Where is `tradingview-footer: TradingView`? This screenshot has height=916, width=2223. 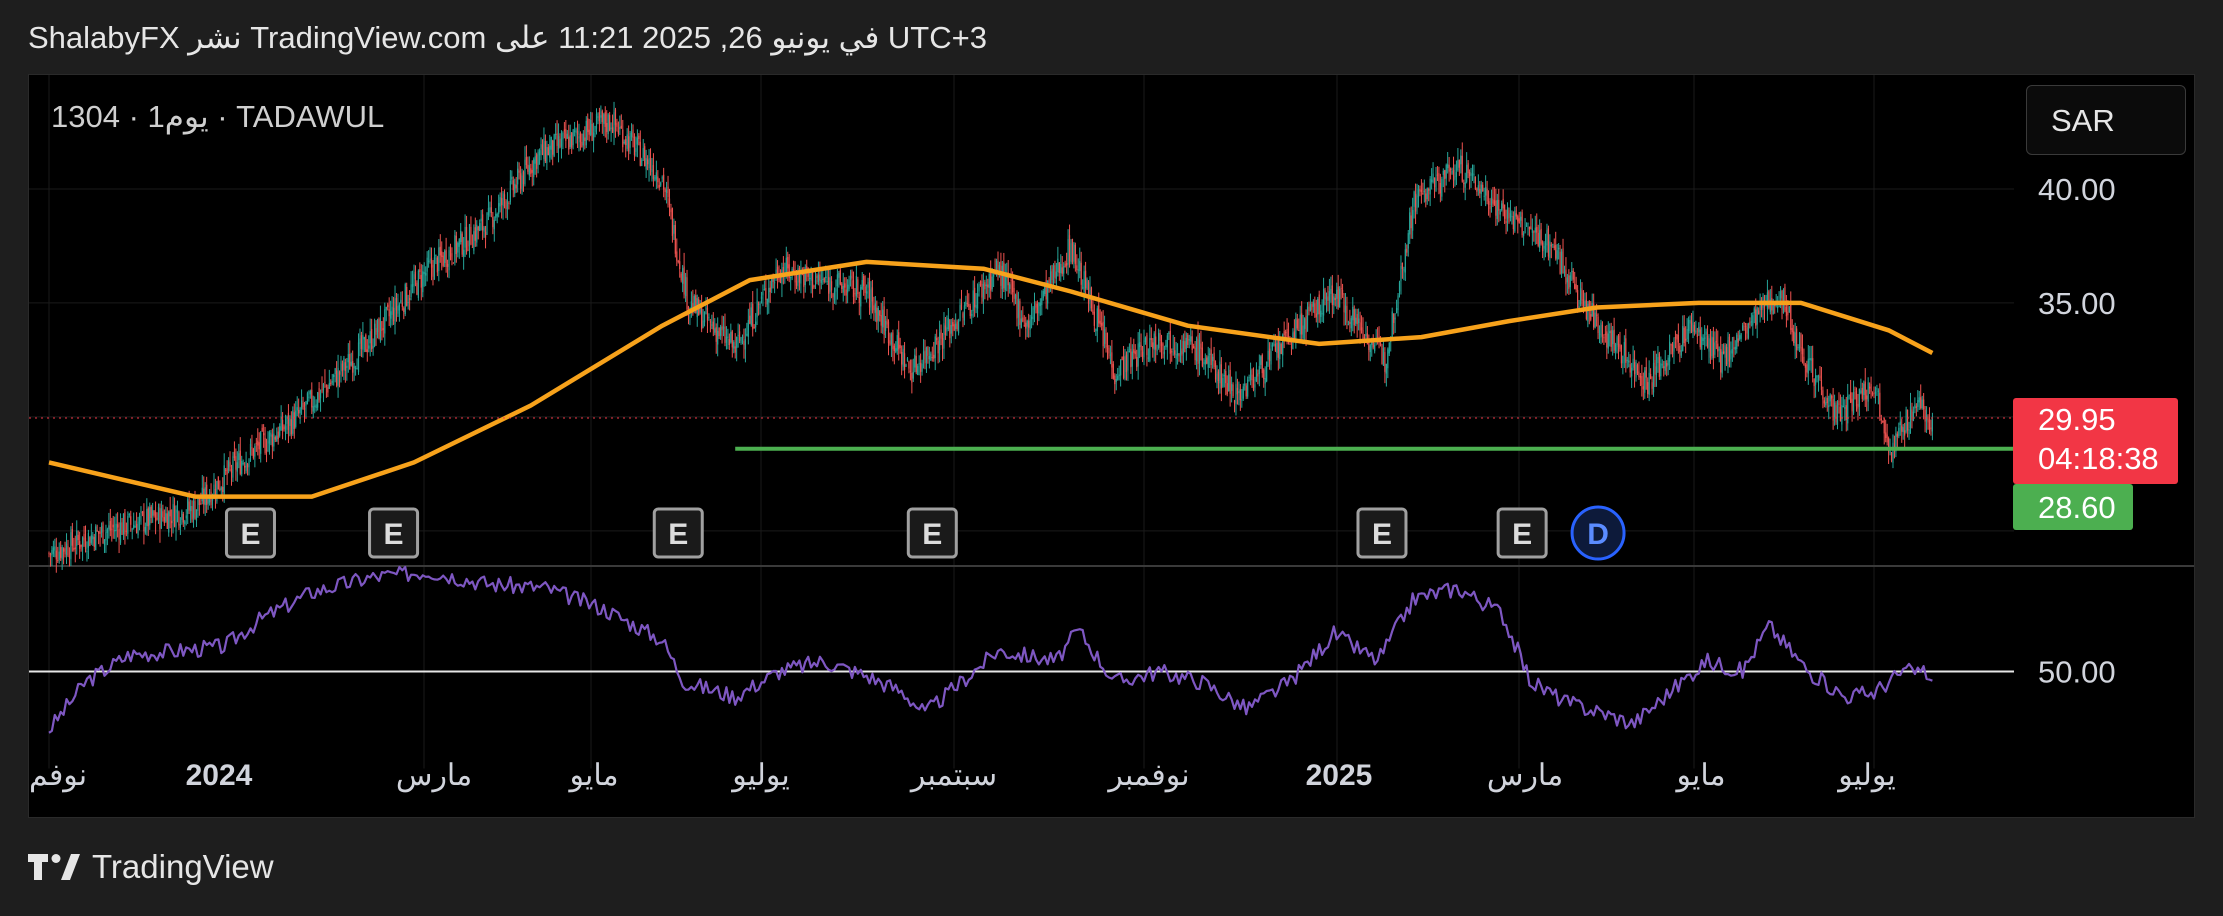 tradingview-footer: TradingView is located at coordinates (151, 867).